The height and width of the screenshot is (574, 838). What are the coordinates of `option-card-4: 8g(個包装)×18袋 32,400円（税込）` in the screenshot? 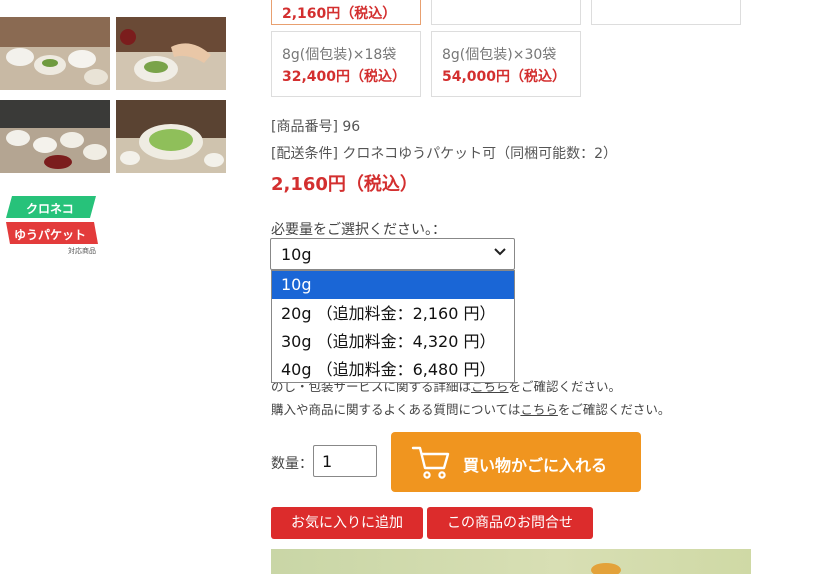 It's located at (346, 64).